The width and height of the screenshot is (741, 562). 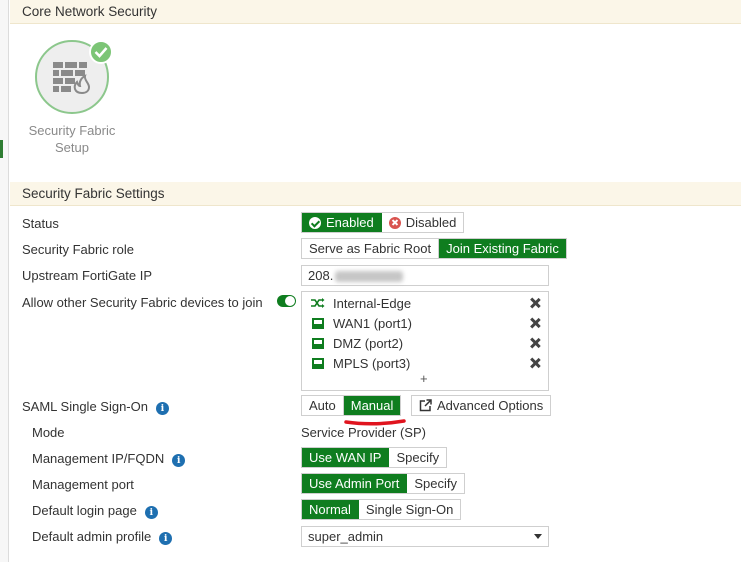 I want to click on login-page-label: Default login page i, so click(x=95, y=511).